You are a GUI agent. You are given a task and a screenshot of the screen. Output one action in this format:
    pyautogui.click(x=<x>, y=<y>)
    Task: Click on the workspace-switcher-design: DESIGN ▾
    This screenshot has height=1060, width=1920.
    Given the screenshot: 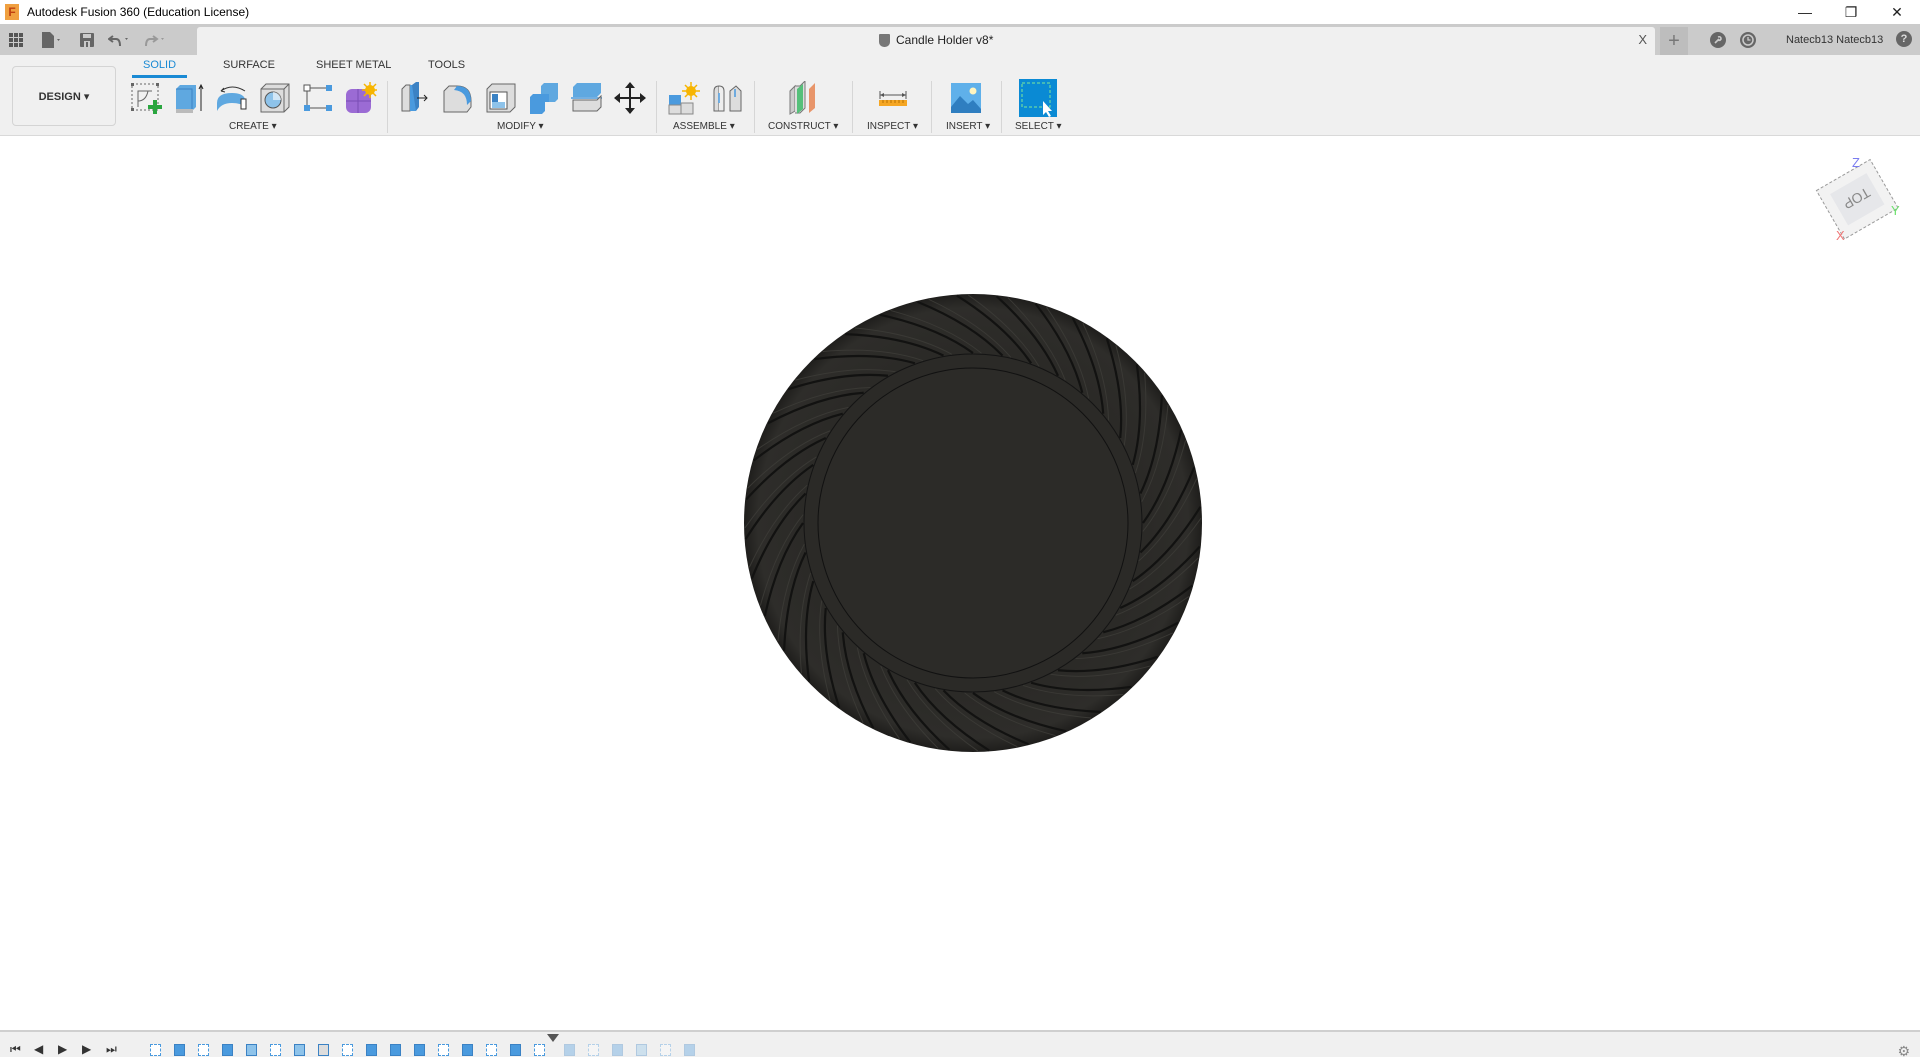 What is the action you would take?
    pyautogui.click(x=64, y=96)
    